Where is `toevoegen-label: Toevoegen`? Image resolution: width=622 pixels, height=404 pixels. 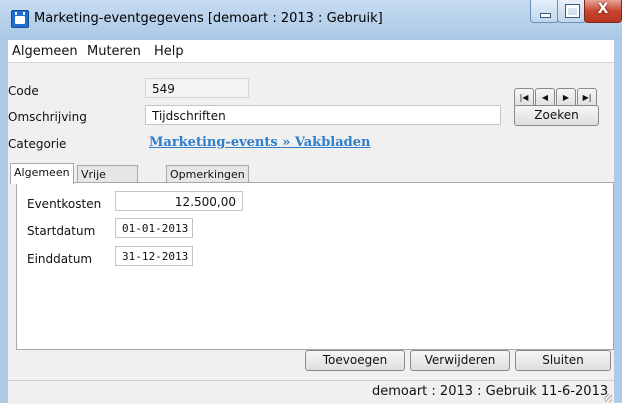 toevoegen-label: Toevoegen is located at coordinates (355, 360).